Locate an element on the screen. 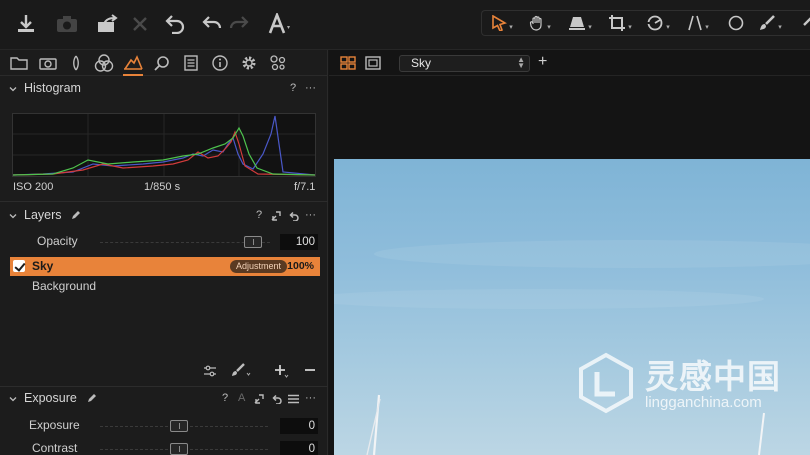  crop-icon: ▾ is located at coordinates (620, 23).